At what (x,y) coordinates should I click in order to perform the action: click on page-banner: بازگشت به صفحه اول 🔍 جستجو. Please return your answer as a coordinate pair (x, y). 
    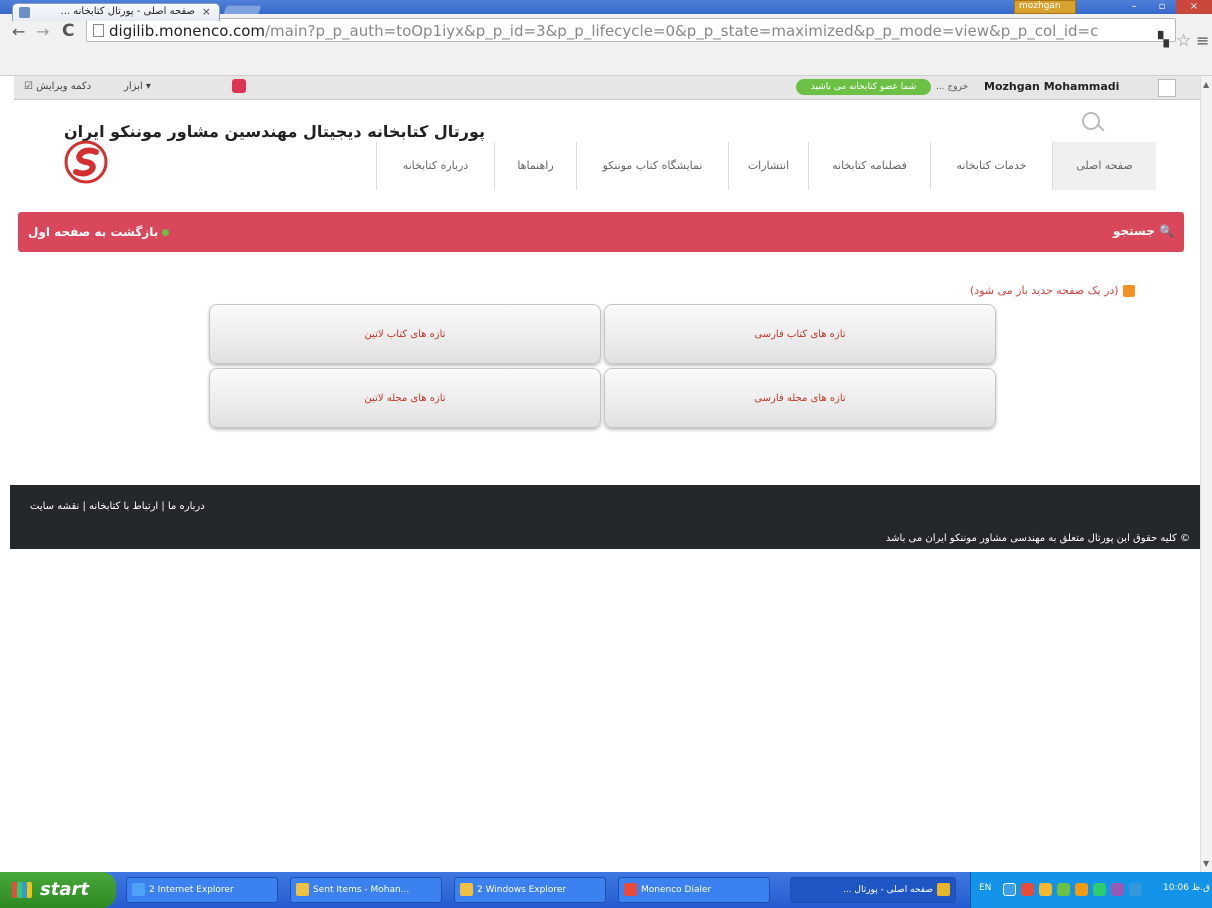
    Looking at the image, I should click on (601, 232).